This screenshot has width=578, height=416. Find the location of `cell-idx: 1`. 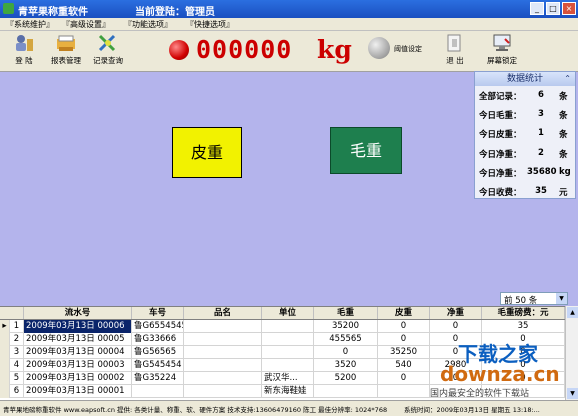

cell-idx: 1 is located at coordinates (17, 326).